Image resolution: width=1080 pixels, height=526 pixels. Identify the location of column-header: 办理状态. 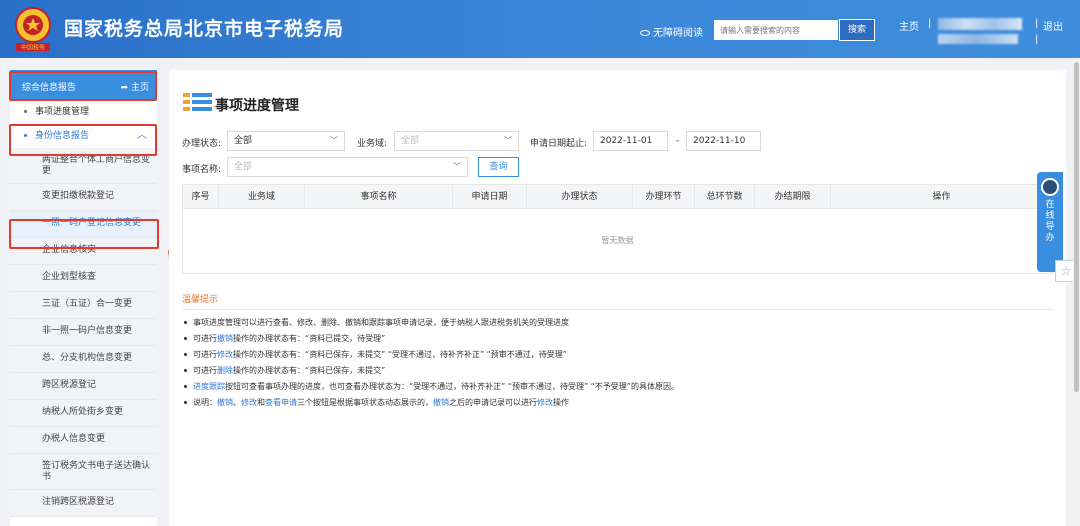
(580, 197).